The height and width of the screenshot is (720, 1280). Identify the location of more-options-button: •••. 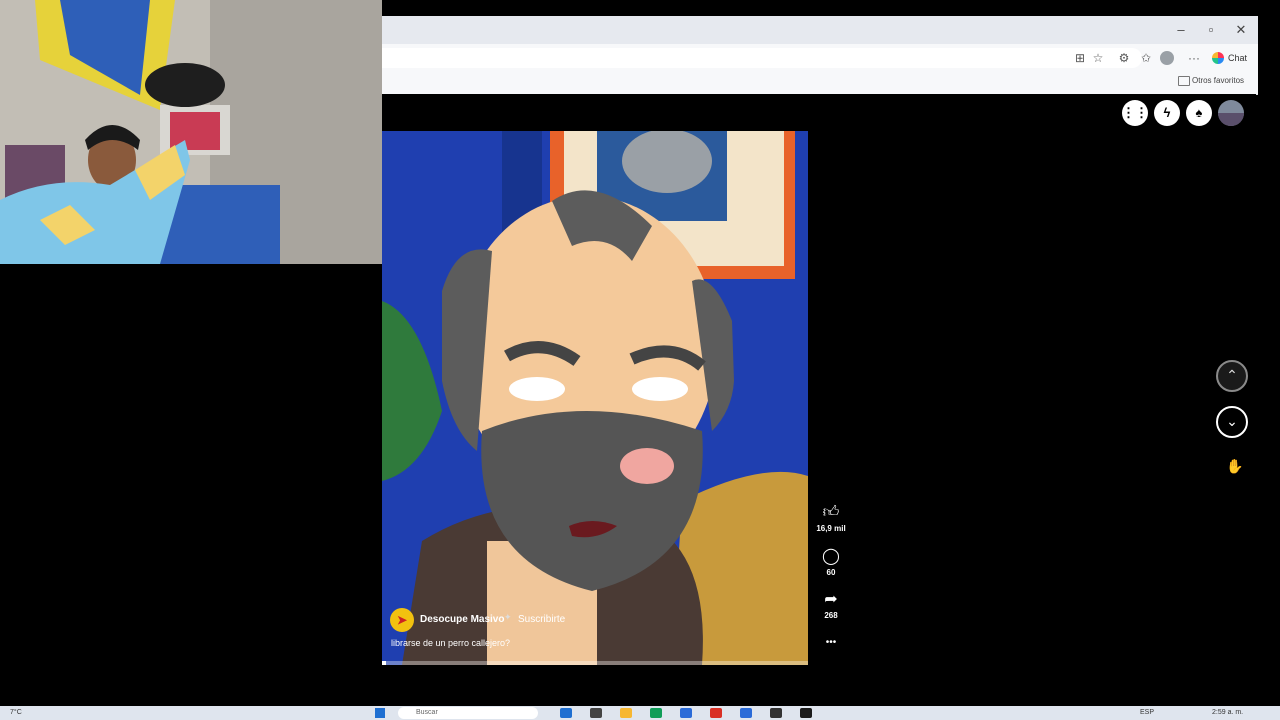
(831, 642).